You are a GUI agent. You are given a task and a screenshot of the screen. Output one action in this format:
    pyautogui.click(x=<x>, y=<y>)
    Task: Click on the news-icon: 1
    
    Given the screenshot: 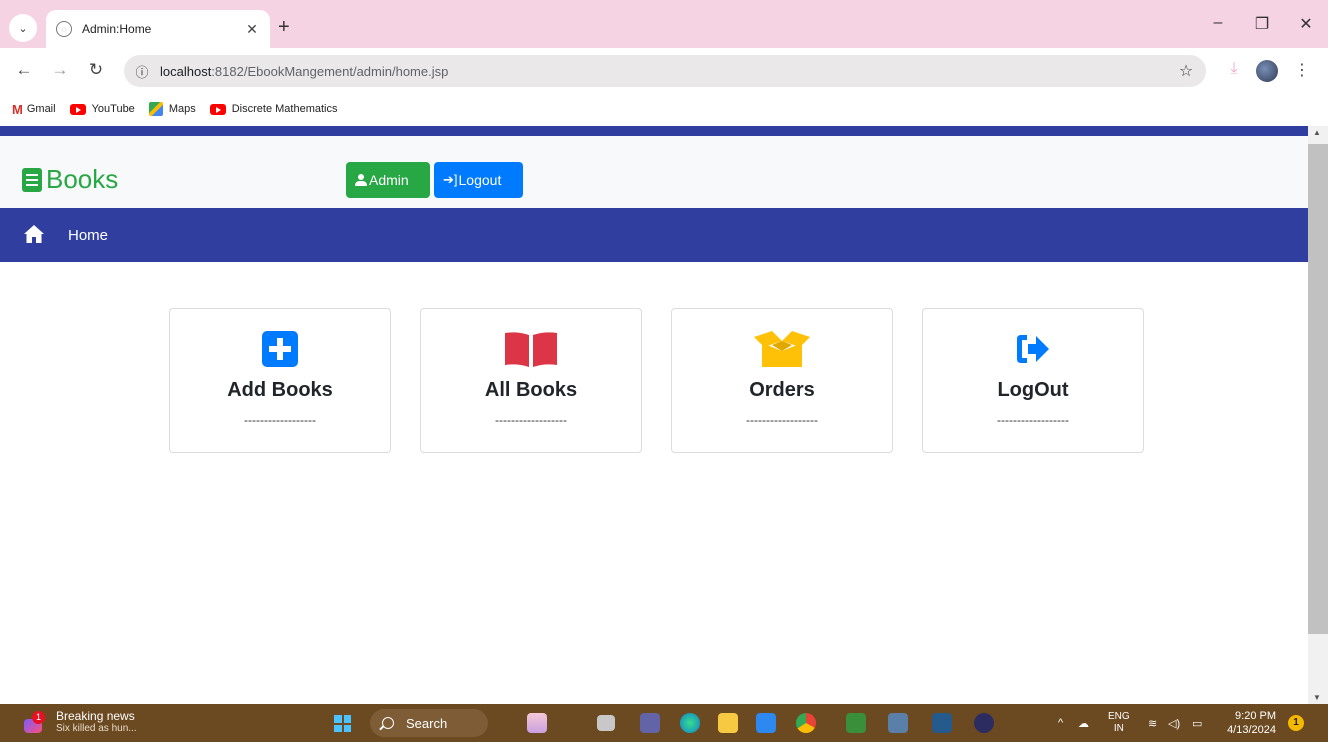 What is the action you would take?
    pyautogui.click(x=34, y=722)
    